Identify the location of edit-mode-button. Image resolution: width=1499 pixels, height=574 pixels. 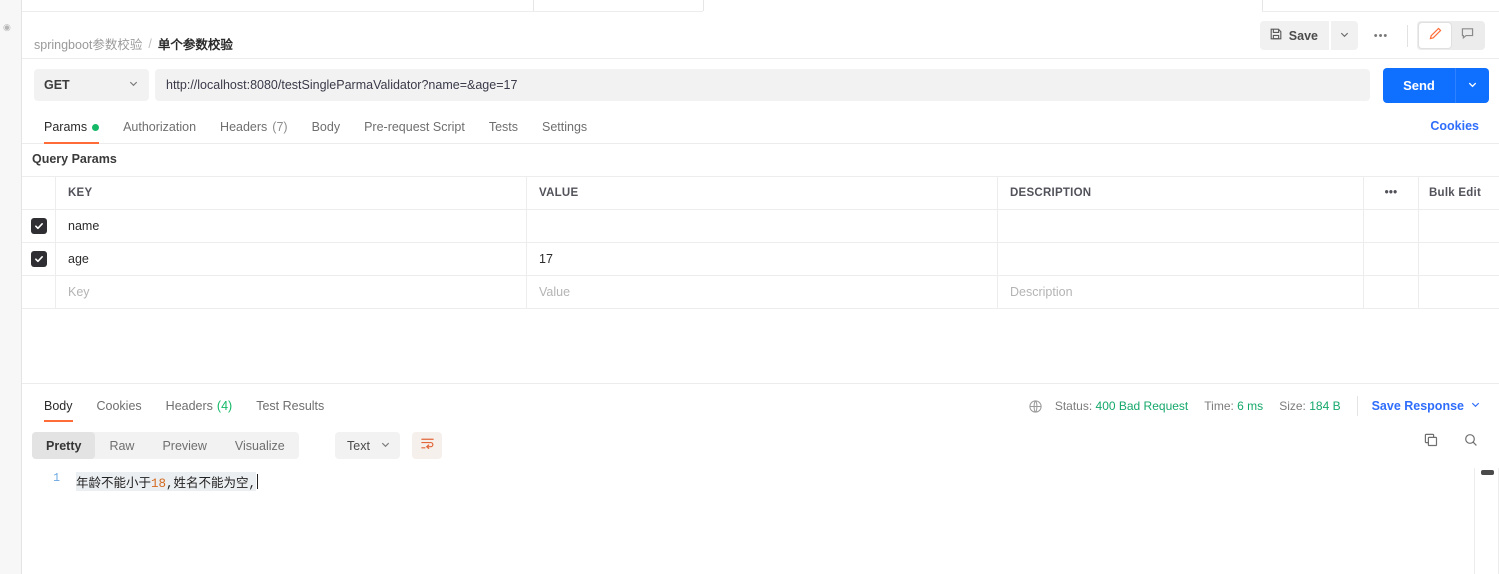
(1435, 35).